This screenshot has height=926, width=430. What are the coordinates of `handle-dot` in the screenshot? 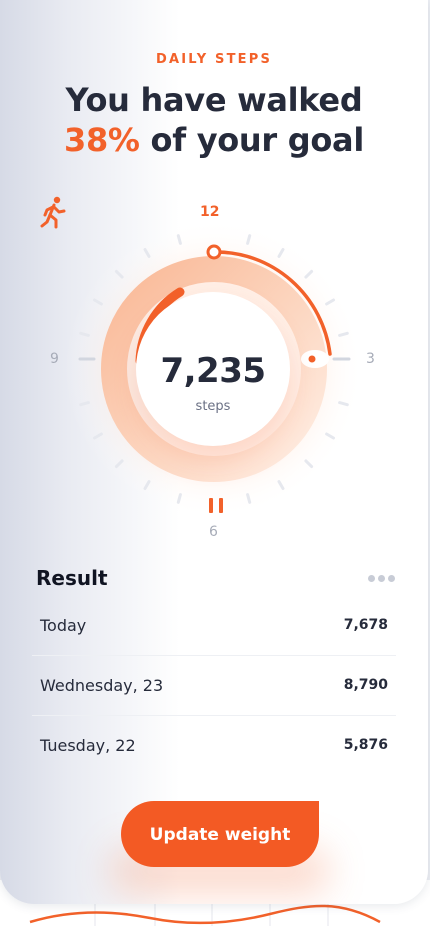 It's located at (312, 359).